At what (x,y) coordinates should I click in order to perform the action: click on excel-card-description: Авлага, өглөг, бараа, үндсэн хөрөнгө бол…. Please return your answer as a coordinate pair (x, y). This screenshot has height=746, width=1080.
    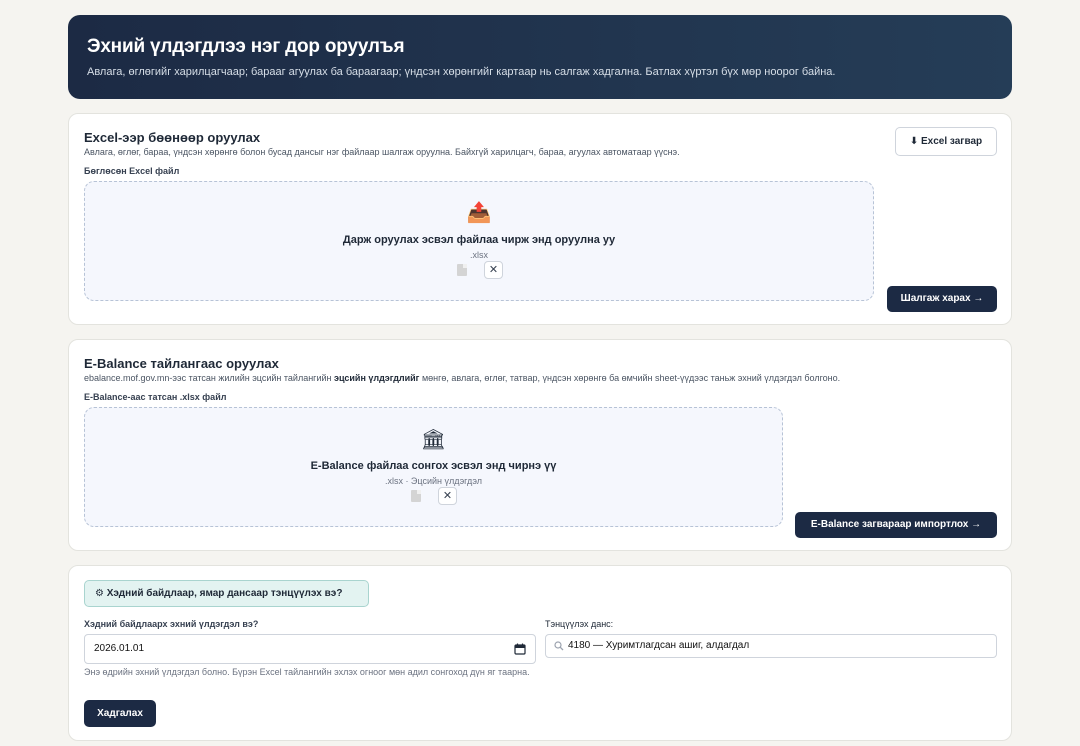
    Looking at the image, I should click on (382, 152).